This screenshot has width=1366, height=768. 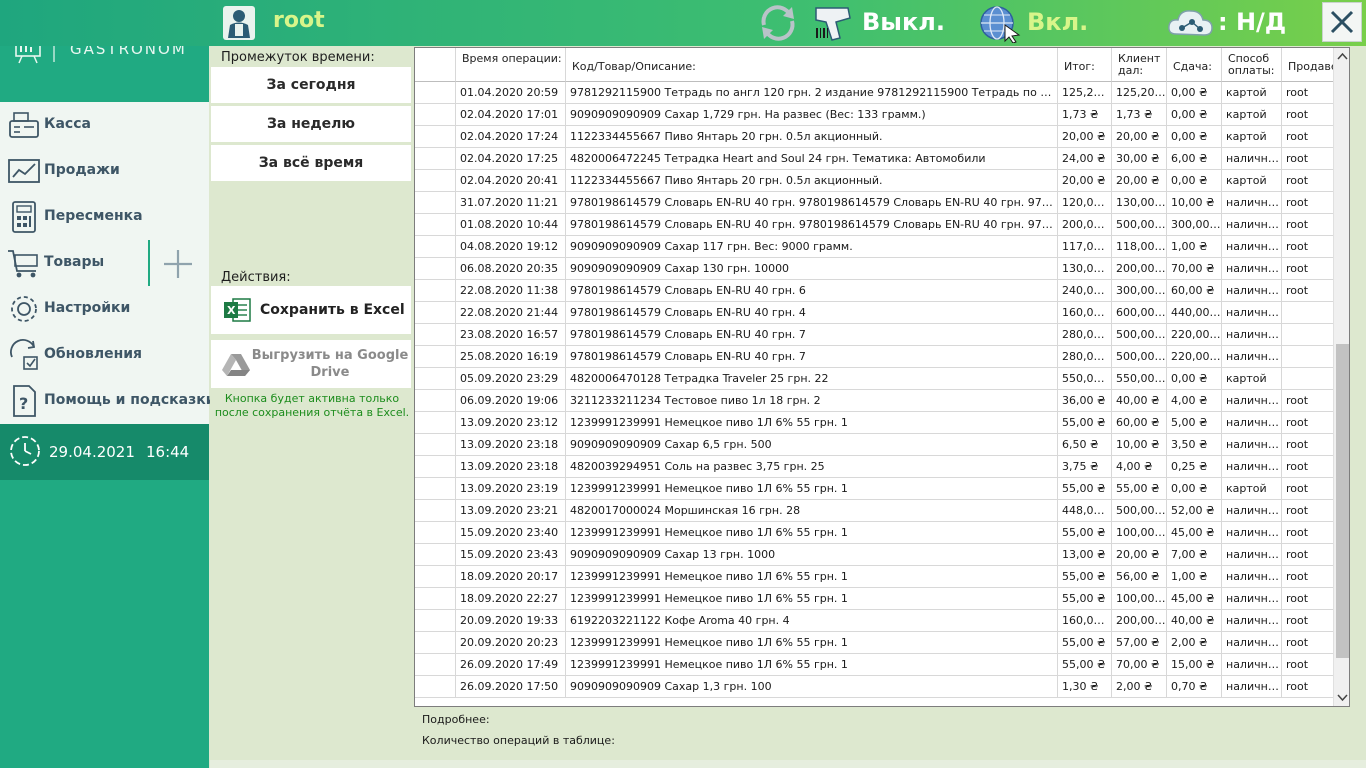 What do you see at coordinates (1194, 555) in the screenshot?
I see `cell-change: 7,00 ₴` at bounding box center [1194, 555].